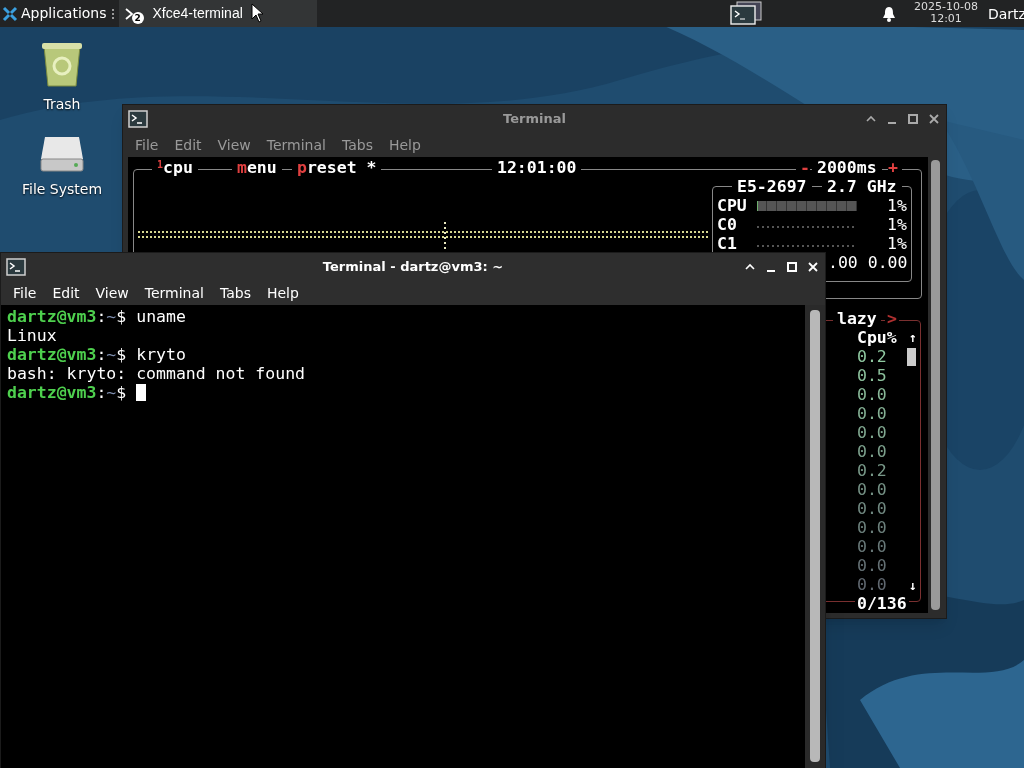 The width and height of the screenshot is (1024, 768). I want to click on icon-label: Trash, so click(62, 104).